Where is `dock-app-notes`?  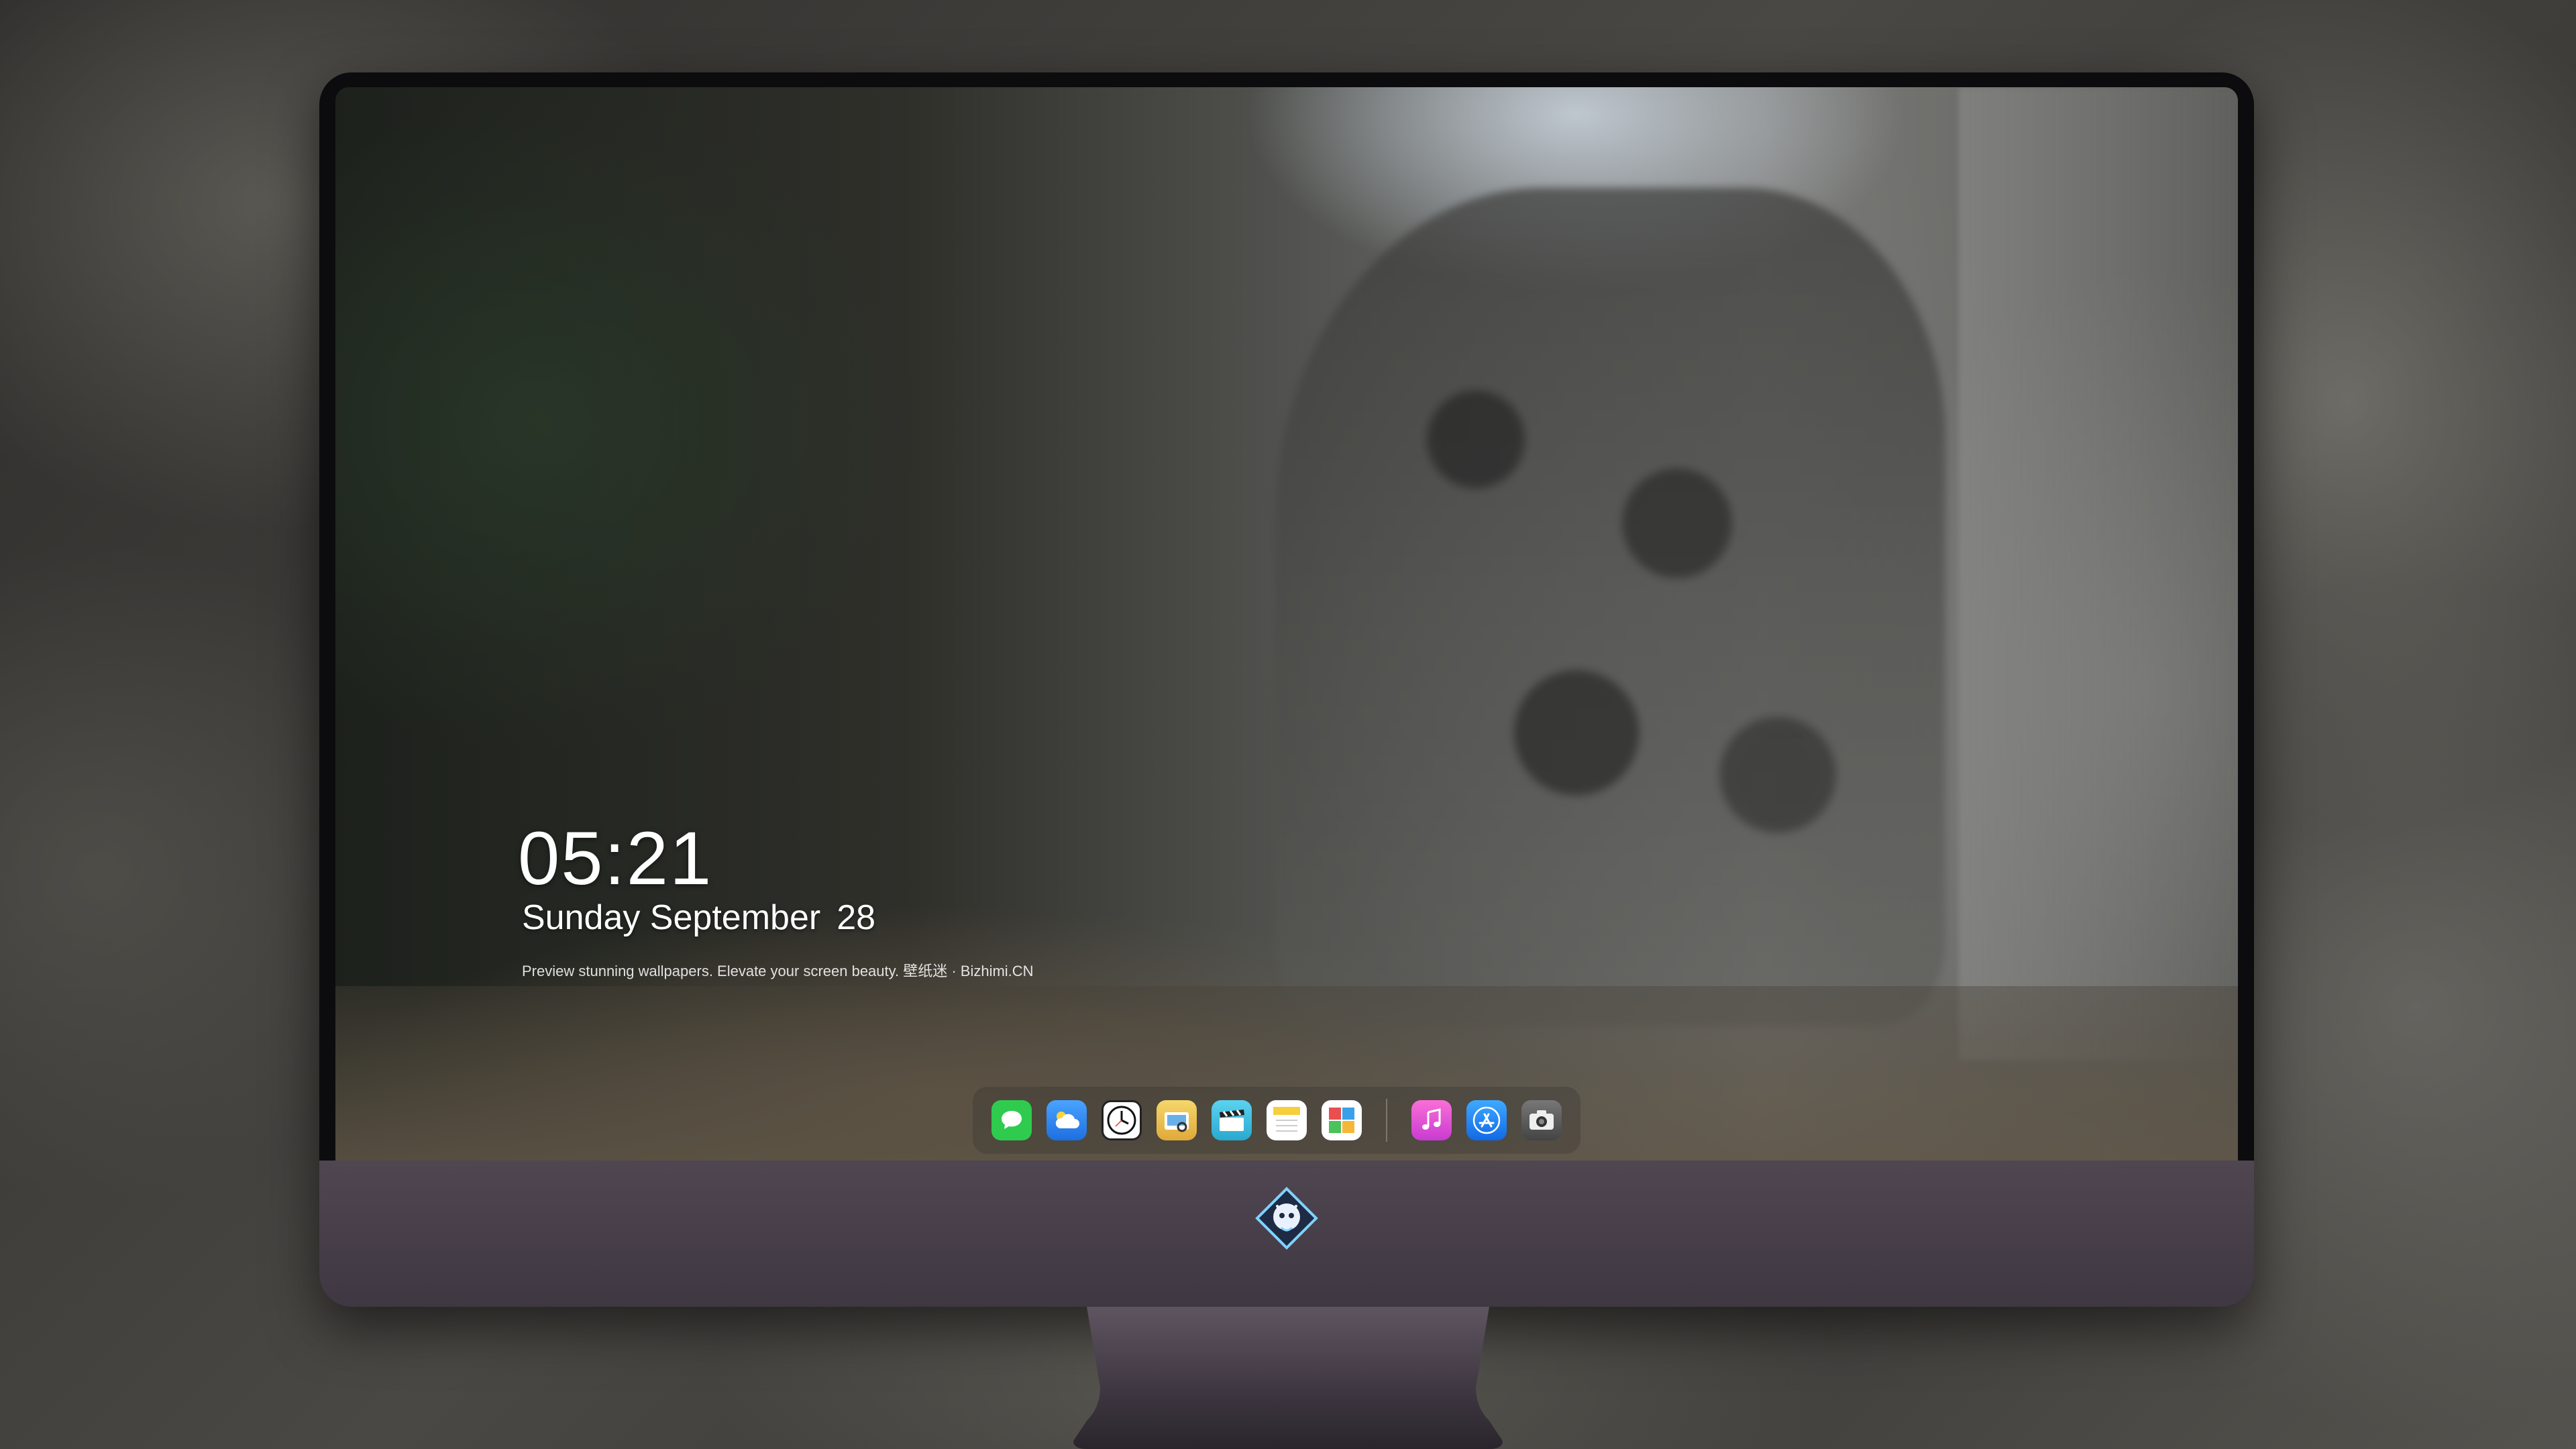 dock-app-notes is located at coordinates (1287, 1120).